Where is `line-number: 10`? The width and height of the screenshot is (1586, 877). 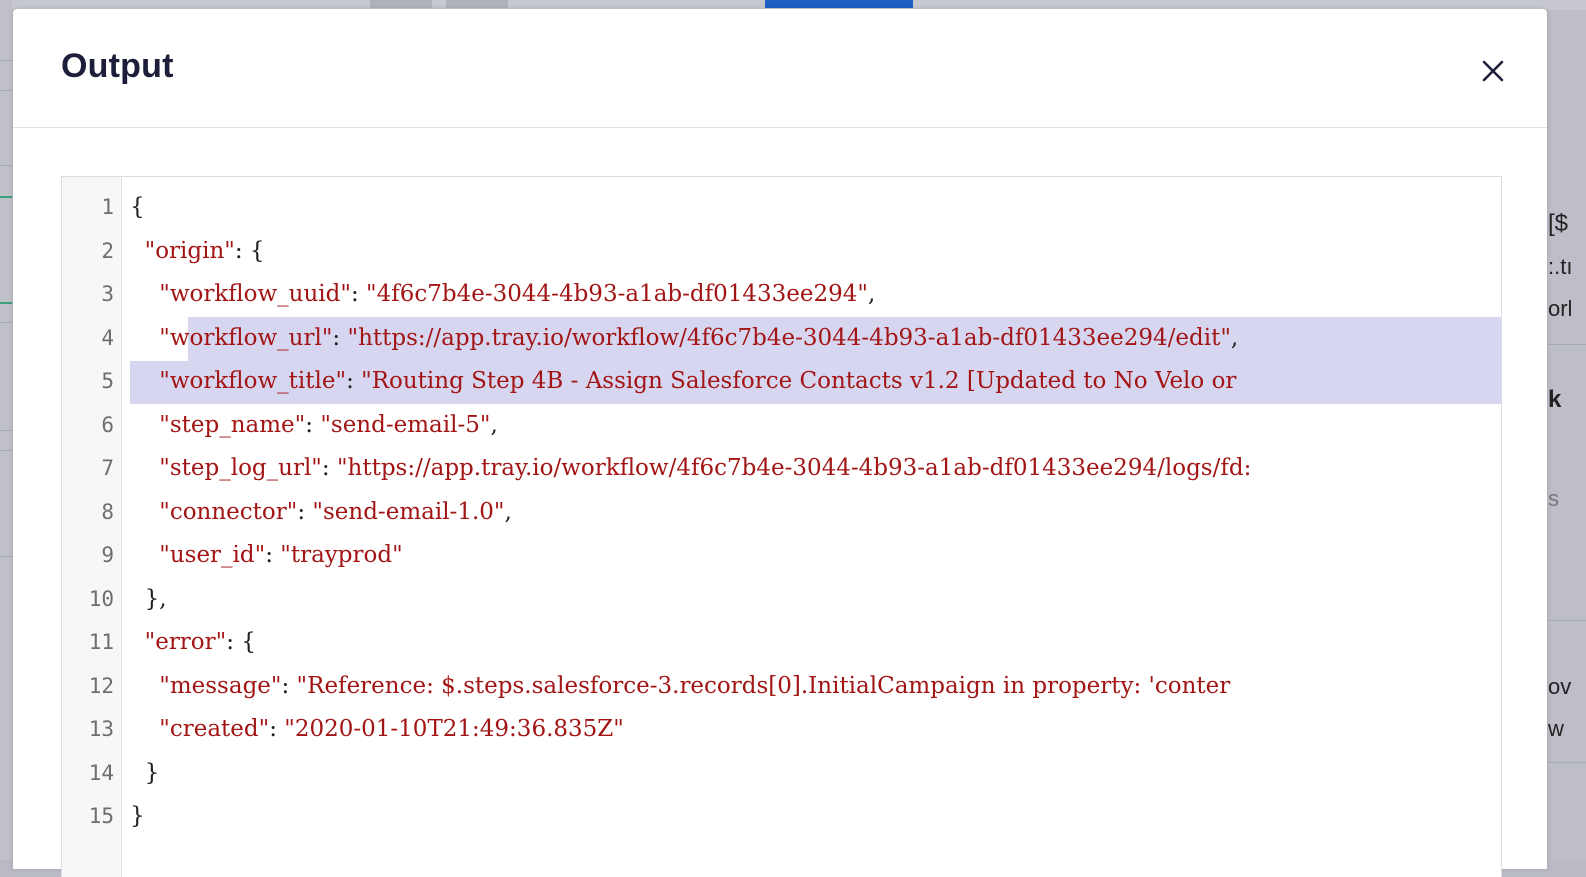 line-number: 10 is located at coordinates (101, 598).